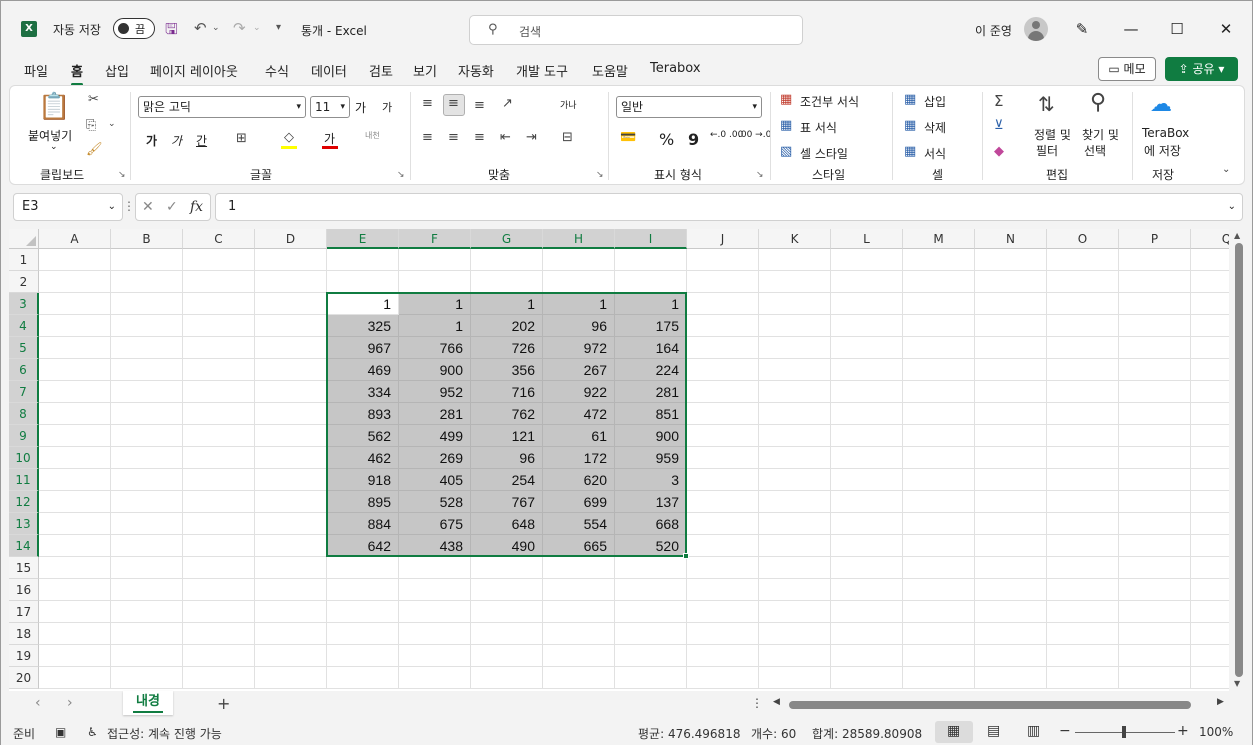 Image resolution: width=1253 pixels, height=745 pixels. Describe the element at coordinates (291, 414) in the screenshot. I see `cell-d8` at that location.